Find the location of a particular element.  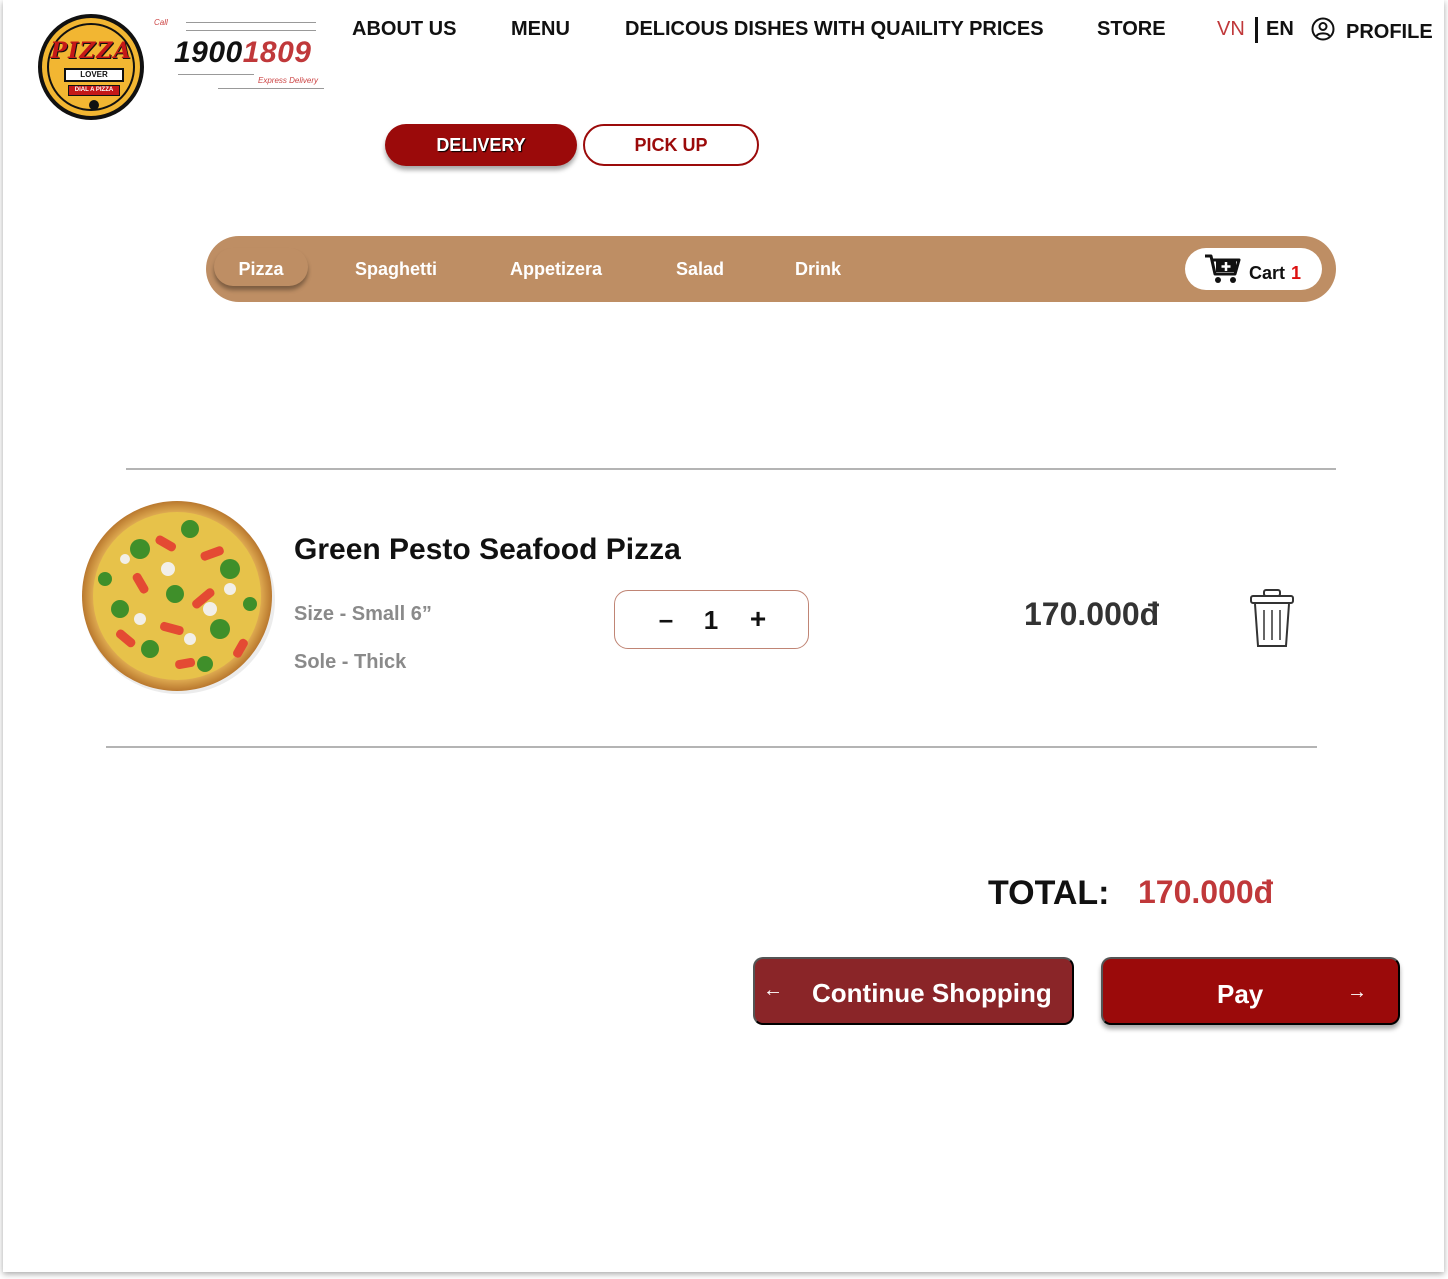

hotline-express-label: Express Delivery is located at coordinates (288, 80).